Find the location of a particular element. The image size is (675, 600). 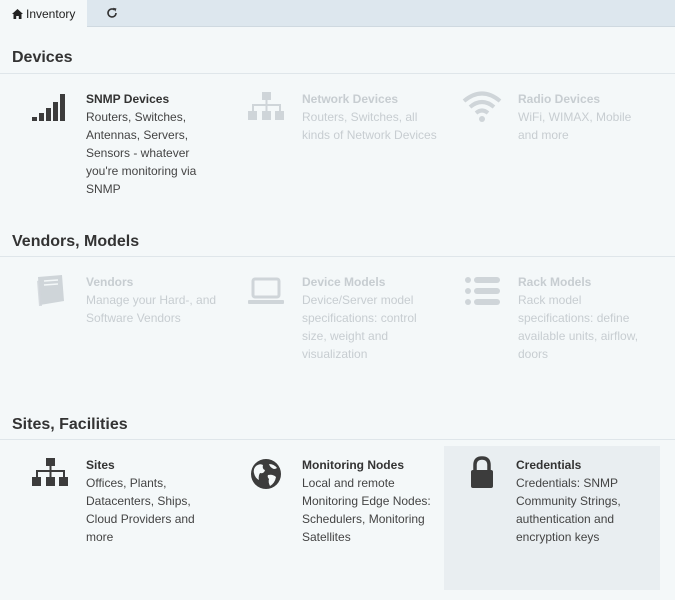

tab-bar: Inventory is located at coordinates (337, 14).